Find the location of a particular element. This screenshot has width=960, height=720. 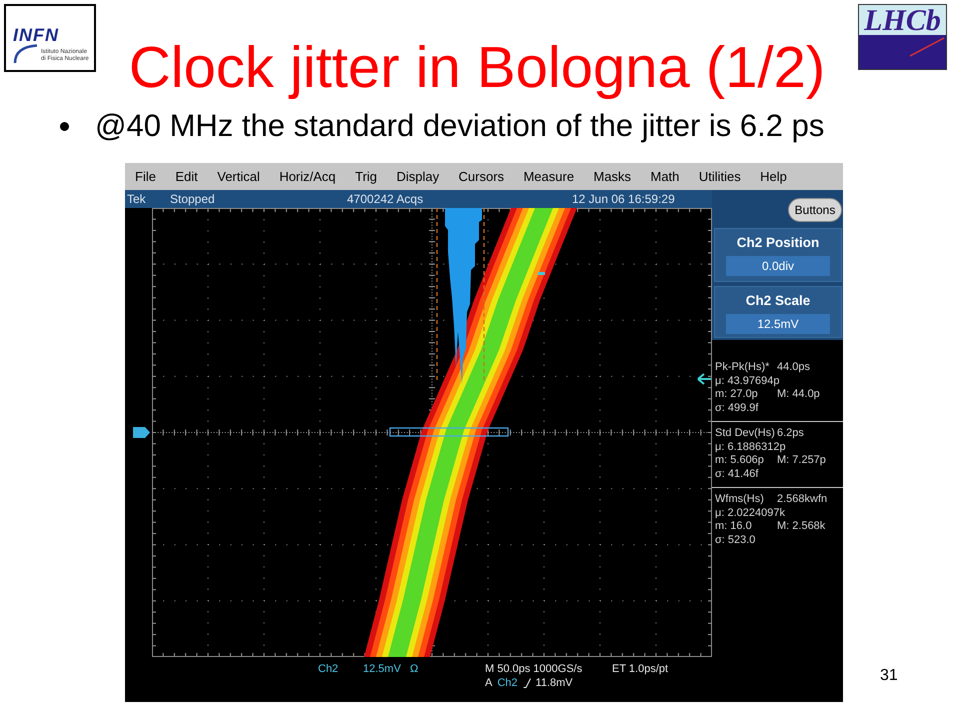

min-value: m: 5.606p is located at coordinates (740, 461).